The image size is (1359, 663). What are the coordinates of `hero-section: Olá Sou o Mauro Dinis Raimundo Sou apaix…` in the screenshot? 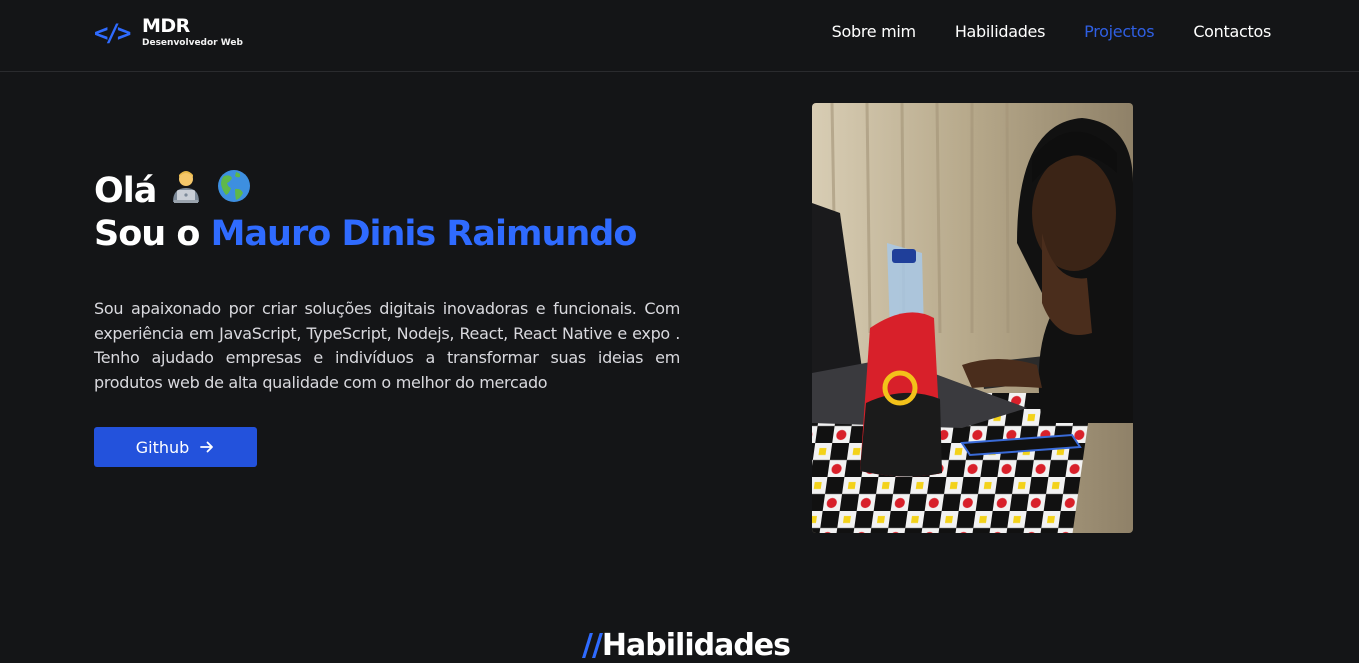 It's located at (389, 281).